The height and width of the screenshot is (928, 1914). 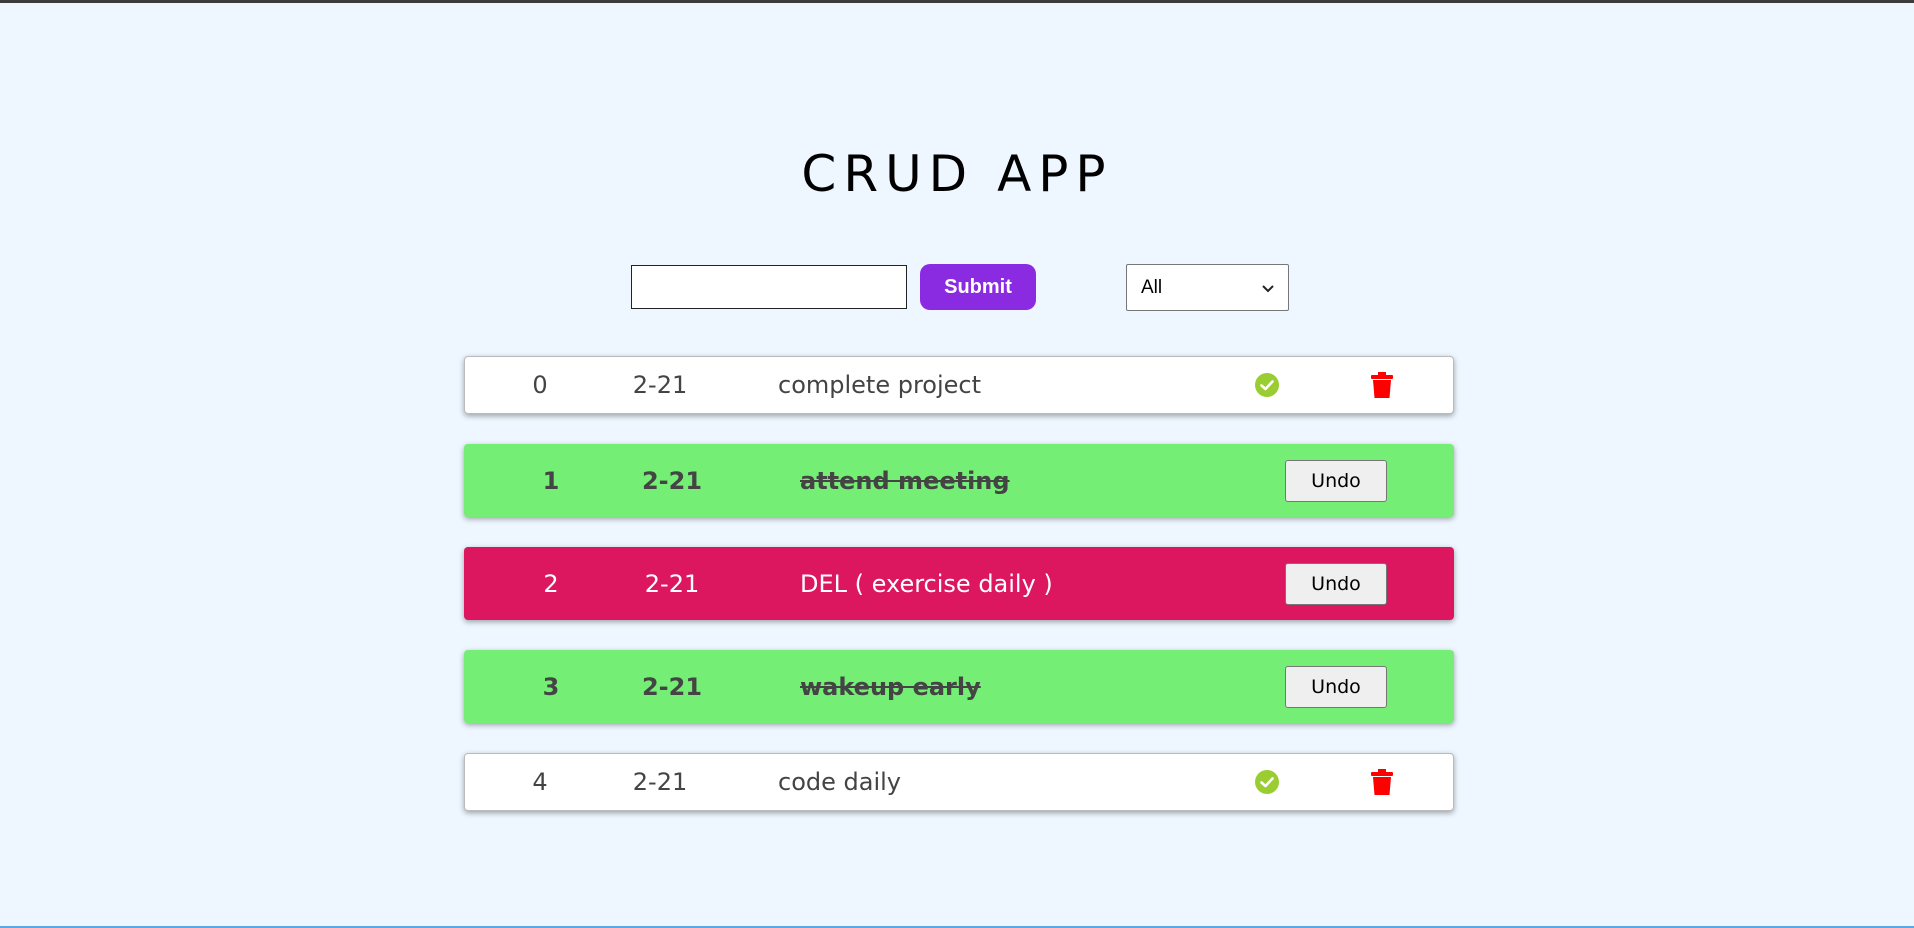 What do you see at coordinates (880, 385) in the screenshot?
I see `todo-text: complete project` at bounding box center [880, 385].